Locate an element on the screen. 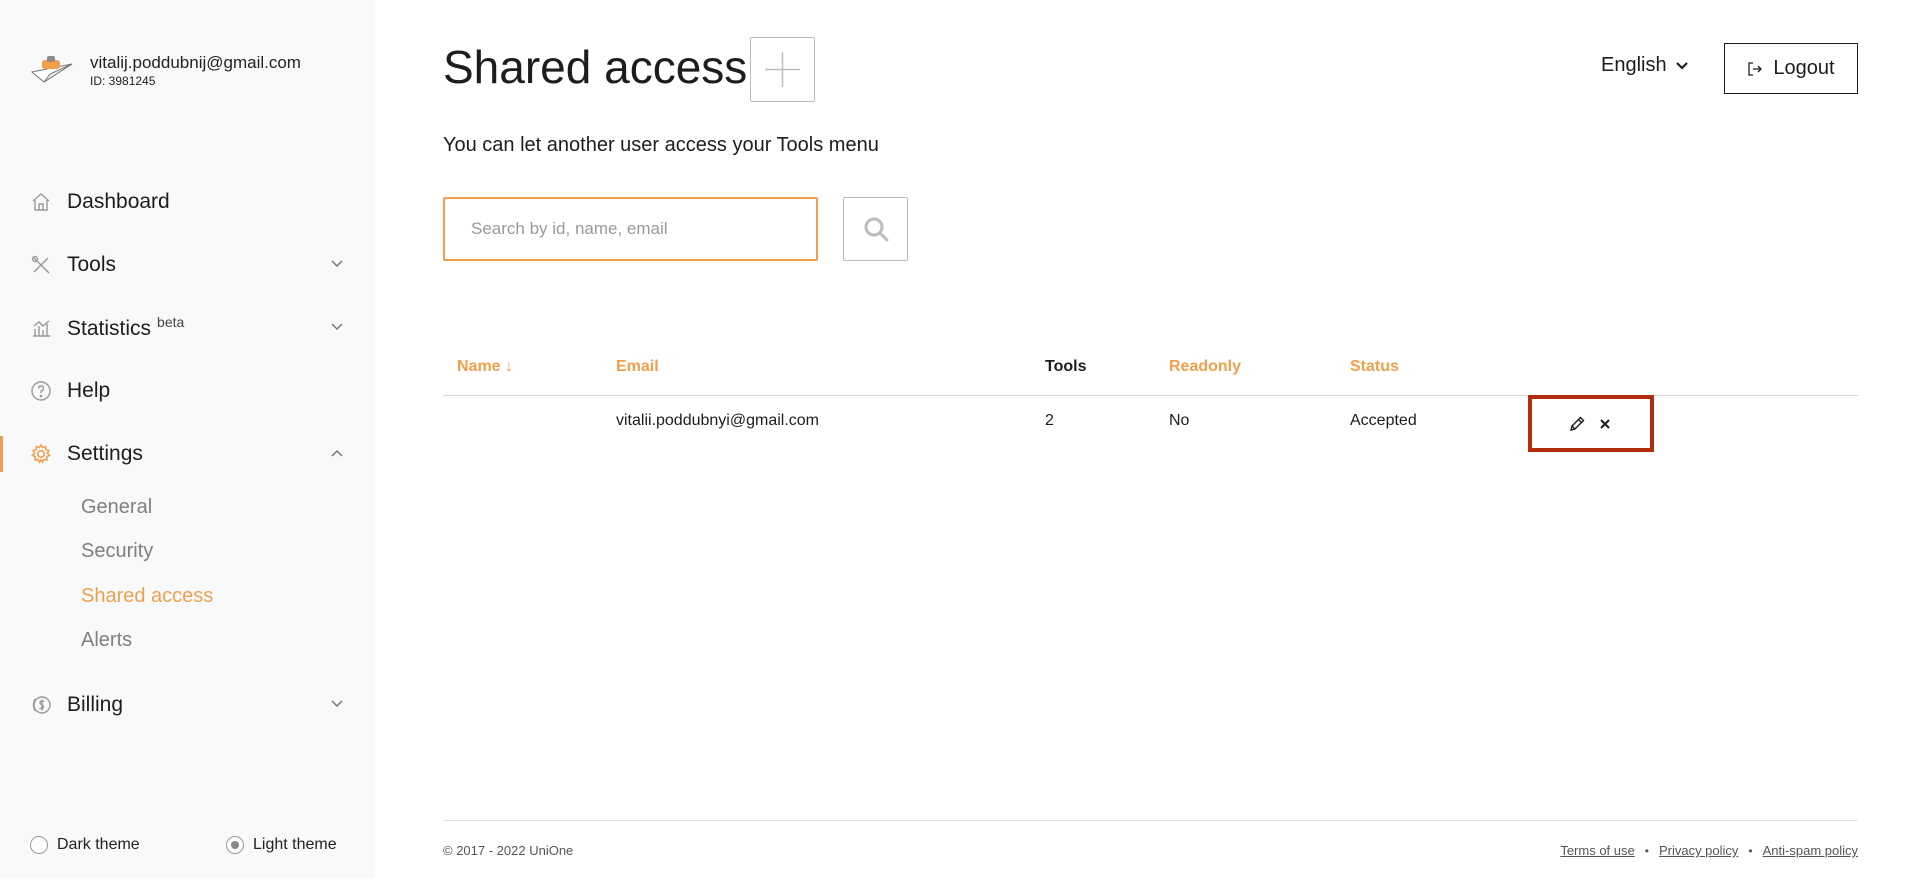  close-icon is located at coordinates (1605, 424).